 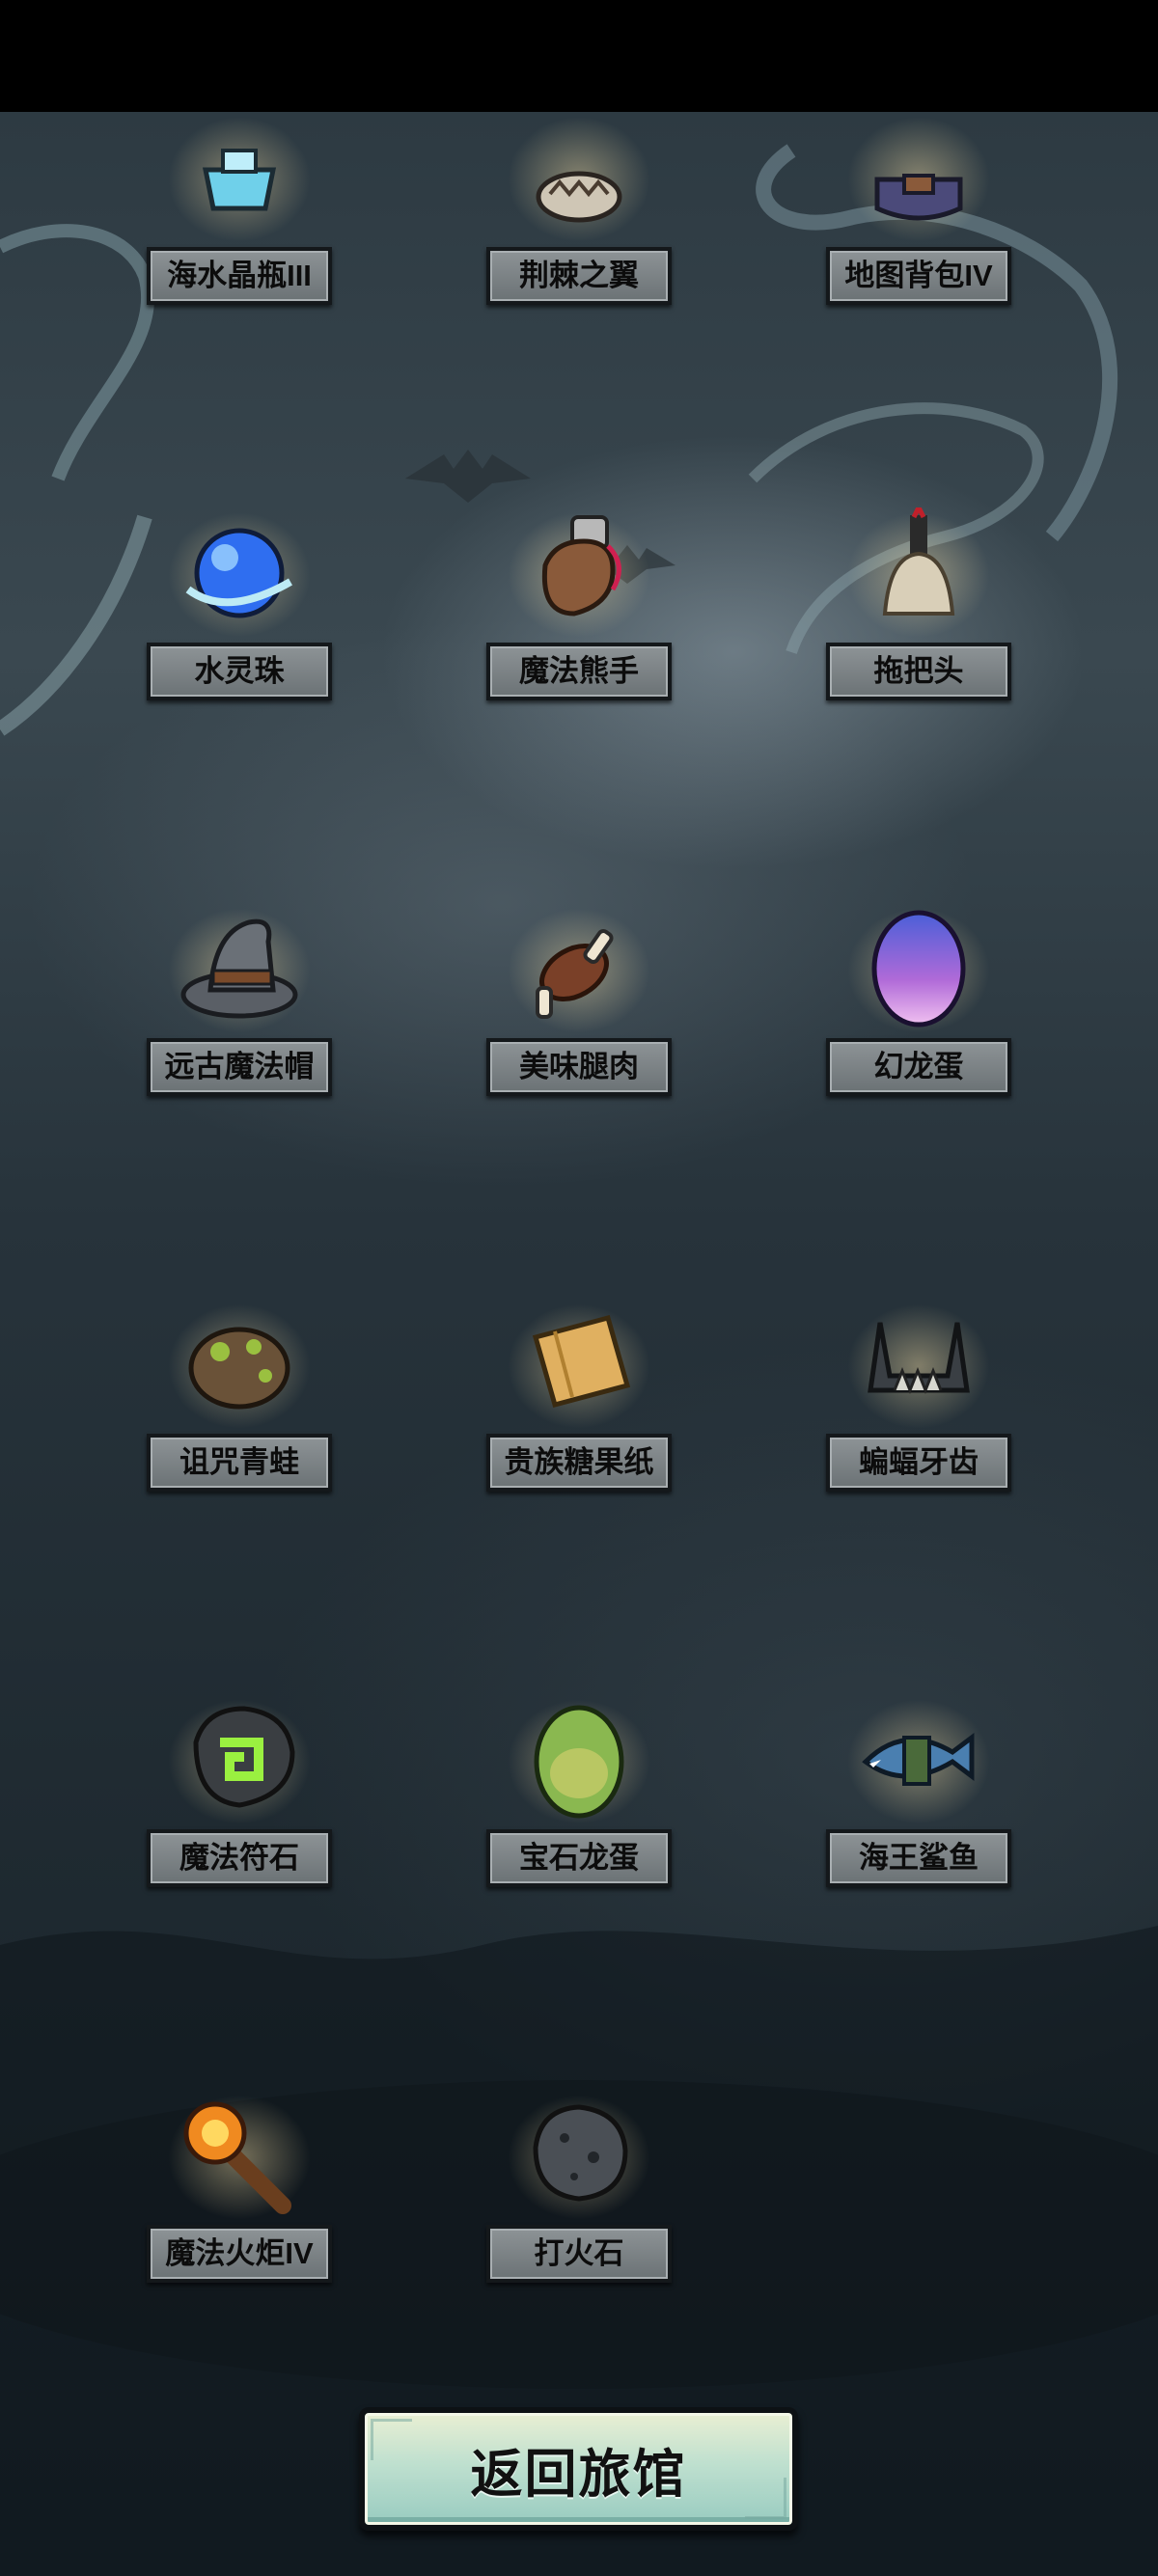 I want to click on sea-king-shark-icon, so click(x=918, y=1760).